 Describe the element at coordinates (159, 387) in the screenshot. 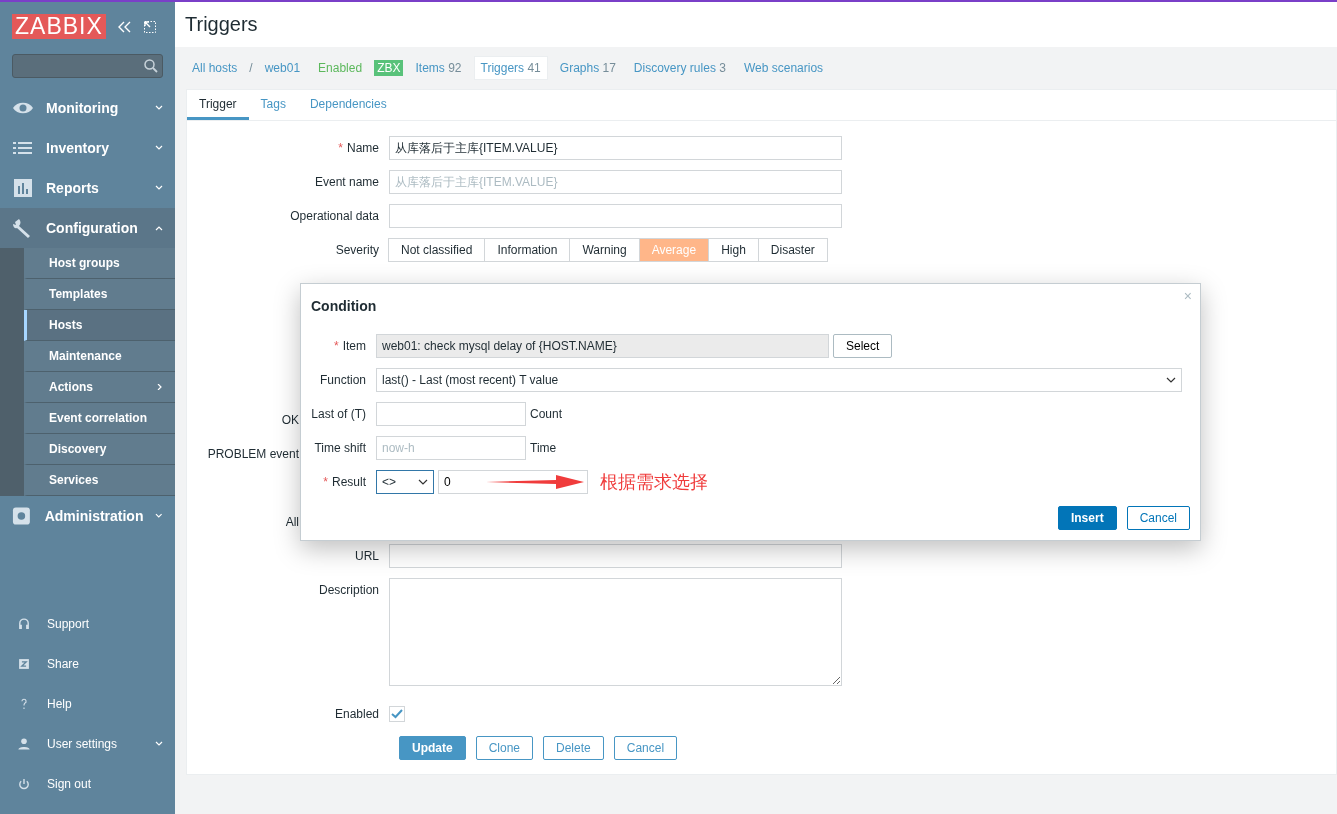

I see `chevron-right-icon` at that location.